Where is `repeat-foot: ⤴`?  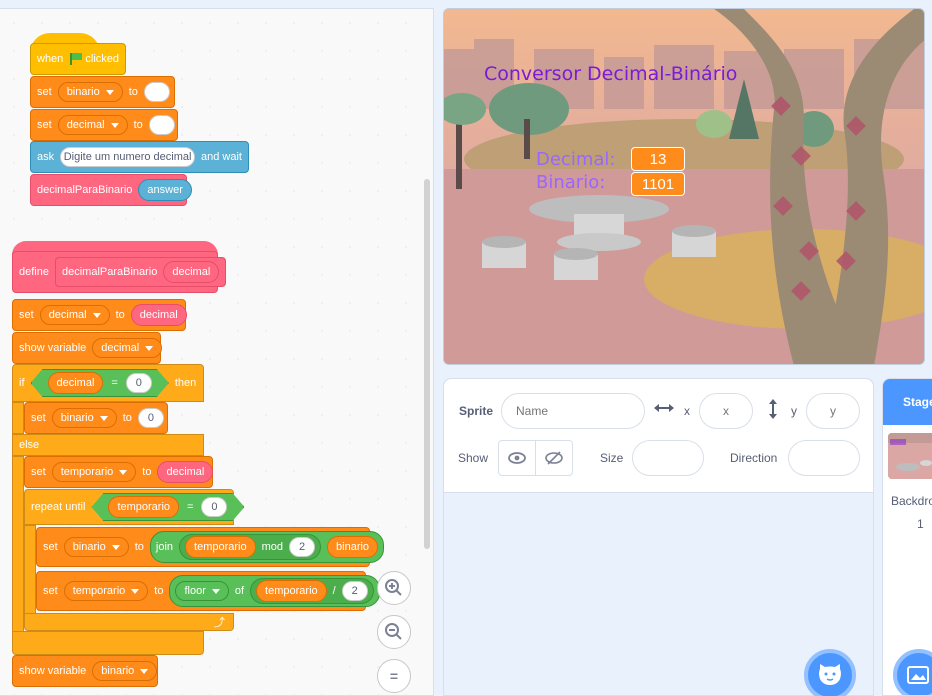 repeat-foot: ⤴ is located at coordinates (129, 622).